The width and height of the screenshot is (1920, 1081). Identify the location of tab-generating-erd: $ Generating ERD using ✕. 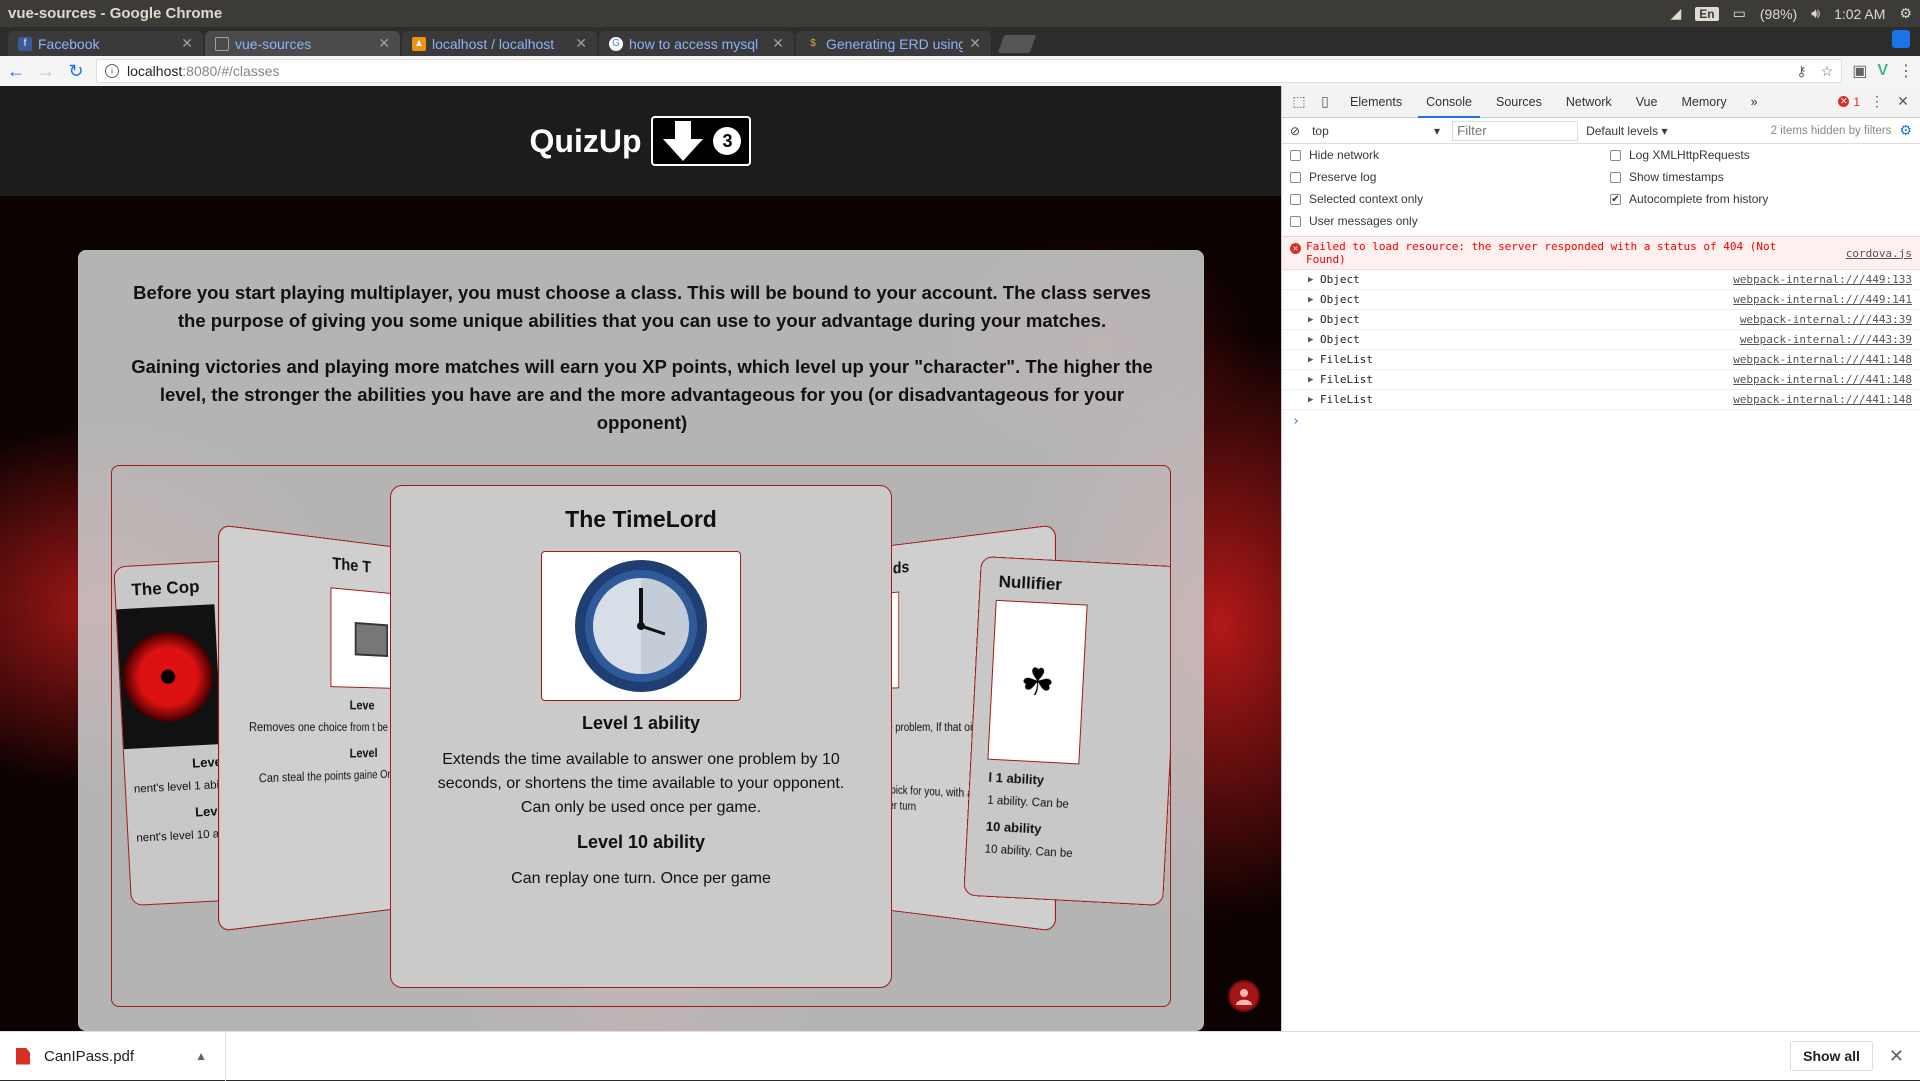
(893, 43).